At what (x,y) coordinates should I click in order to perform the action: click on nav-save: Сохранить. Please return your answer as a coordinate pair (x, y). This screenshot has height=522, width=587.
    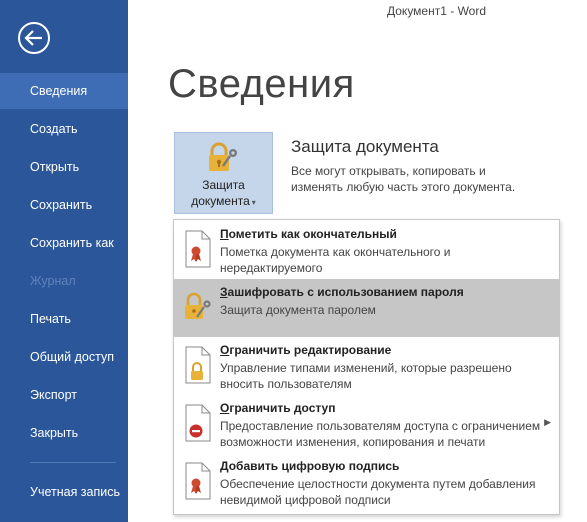
    Looking at the image, I should click on (64, 205).